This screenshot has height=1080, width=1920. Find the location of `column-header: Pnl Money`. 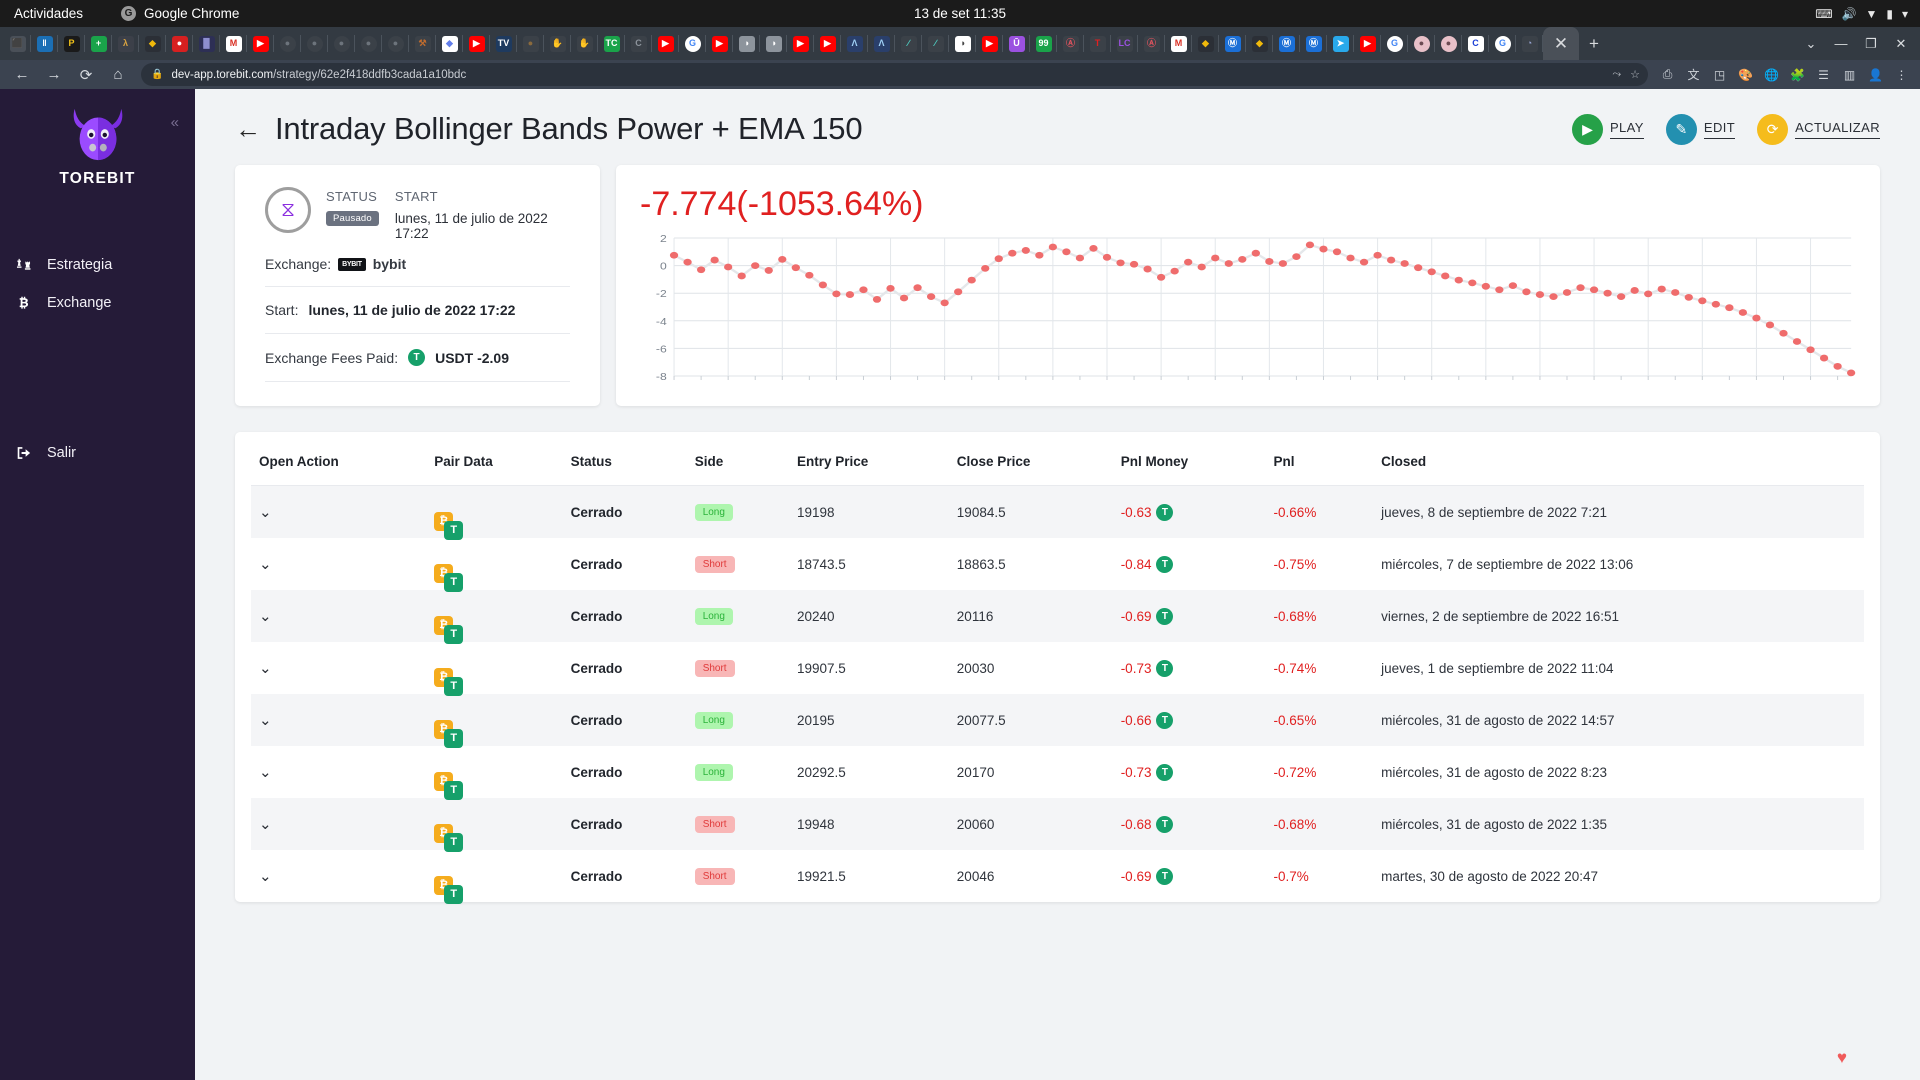

column-header: Pnl Money is located at coordinates (1189, 459).